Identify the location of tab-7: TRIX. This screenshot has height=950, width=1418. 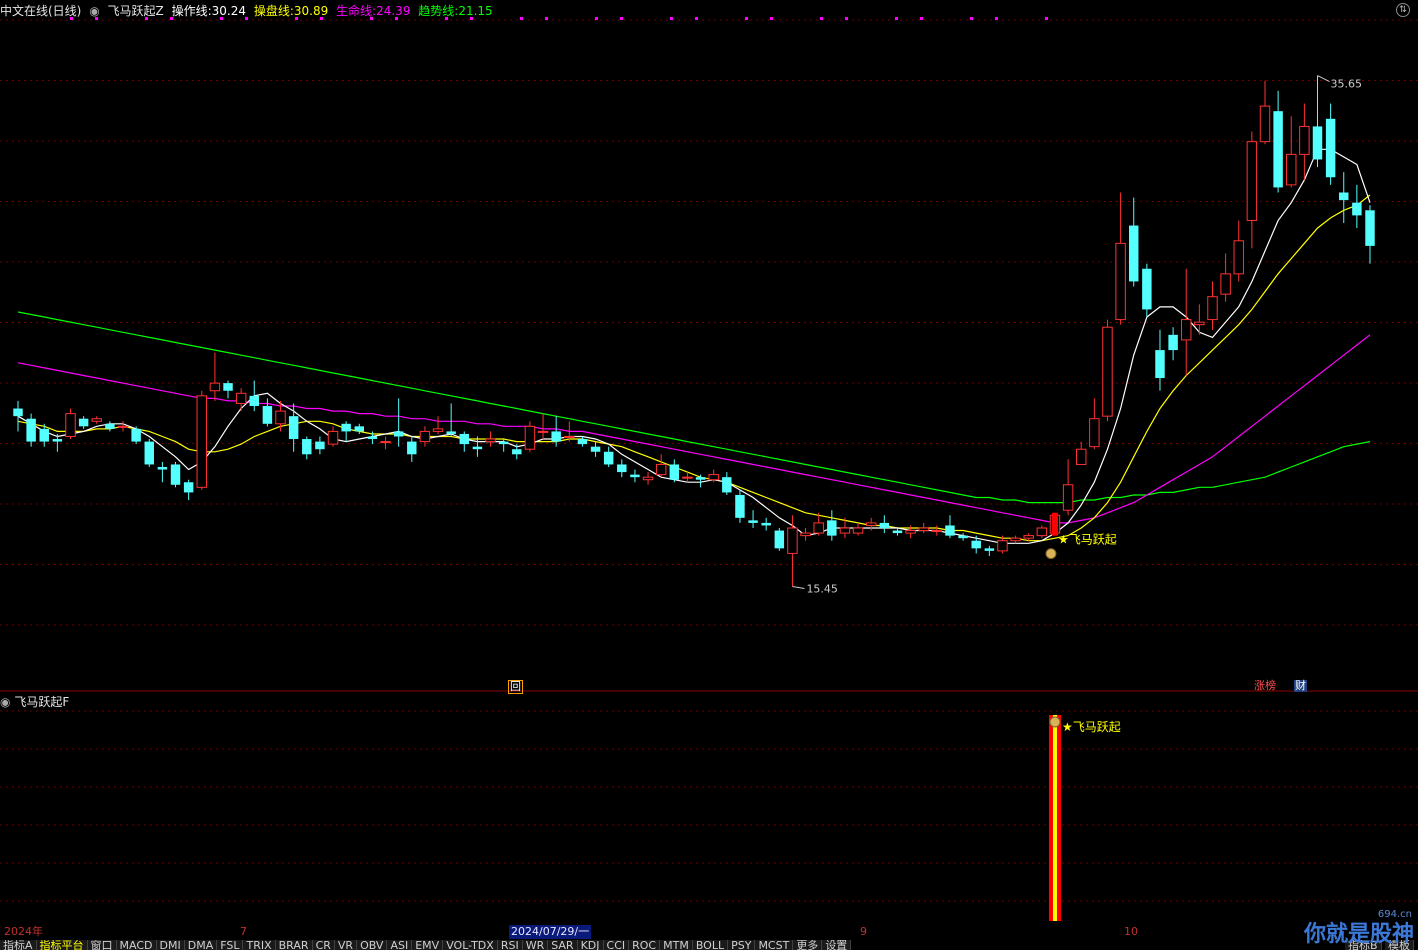
(259, 945).